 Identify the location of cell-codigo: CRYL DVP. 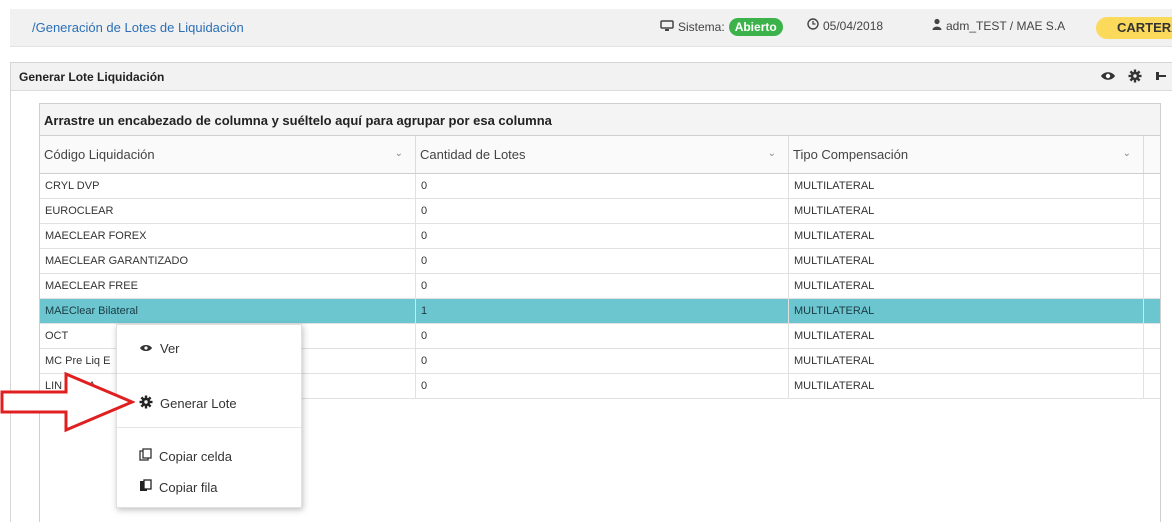
(228, 186).